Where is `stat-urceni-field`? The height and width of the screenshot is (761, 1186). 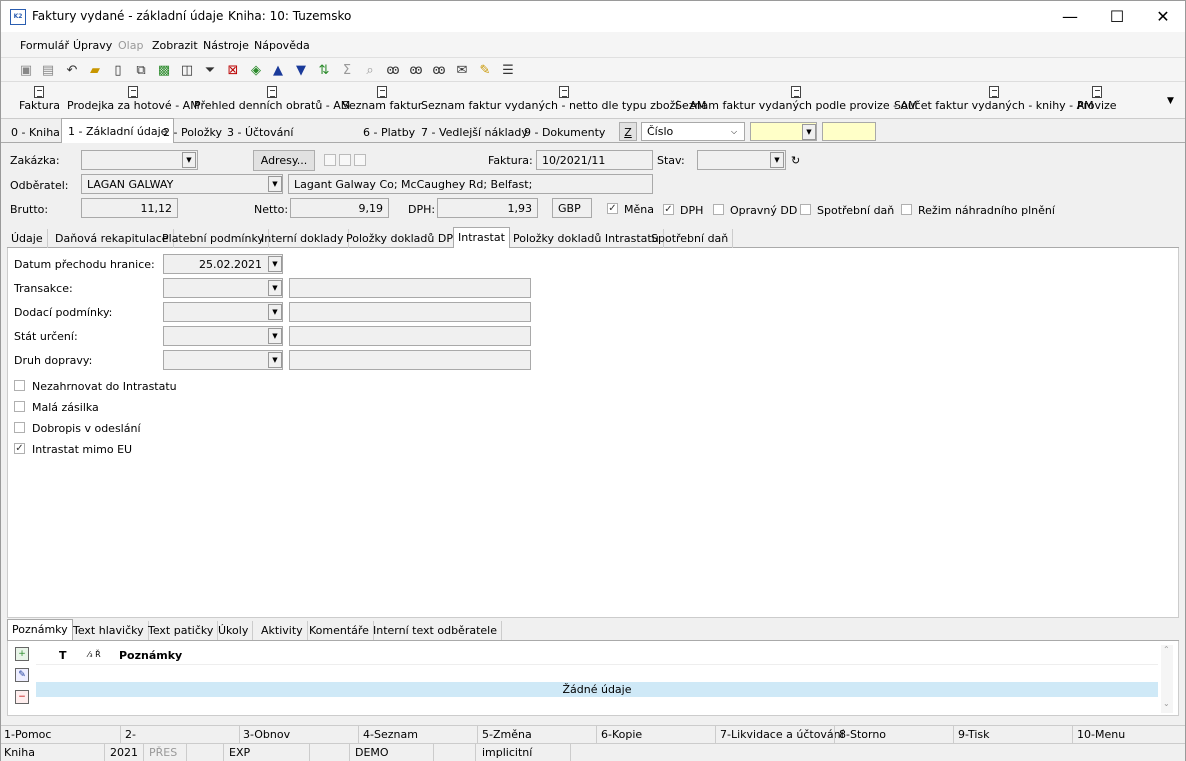 stat-urceni-field is located at coordinates (223, 336).